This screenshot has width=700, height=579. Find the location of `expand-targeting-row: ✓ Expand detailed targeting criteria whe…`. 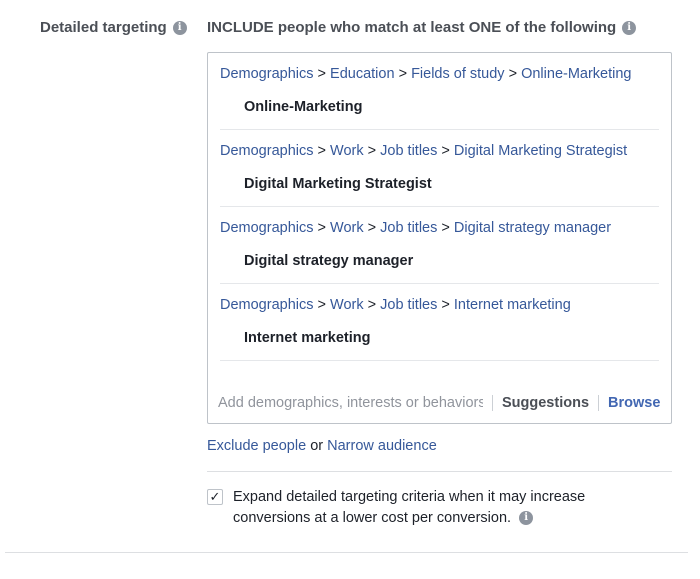

expand-targeting-row: ✓ Expand detailed targeting criteria whe… is located at coordinates (420, 508).